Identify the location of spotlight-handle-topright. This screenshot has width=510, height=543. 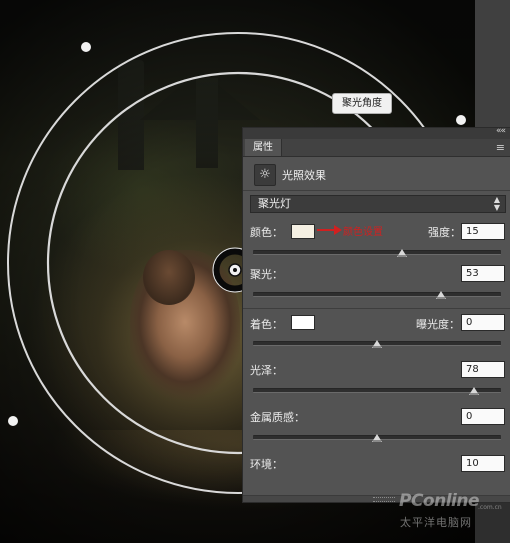
(461, 120).